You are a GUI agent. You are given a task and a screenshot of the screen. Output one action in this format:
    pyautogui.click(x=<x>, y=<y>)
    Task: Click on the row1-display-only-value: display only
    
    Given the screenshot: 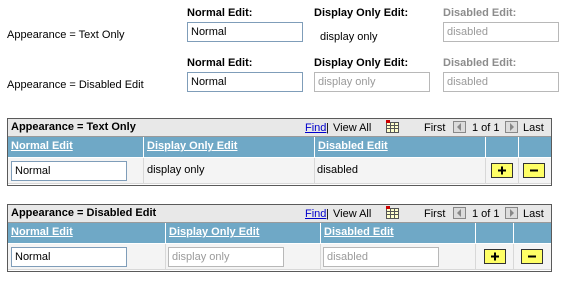 What is the action you would take?
    pyautogui.click(x=349, y=37)
    